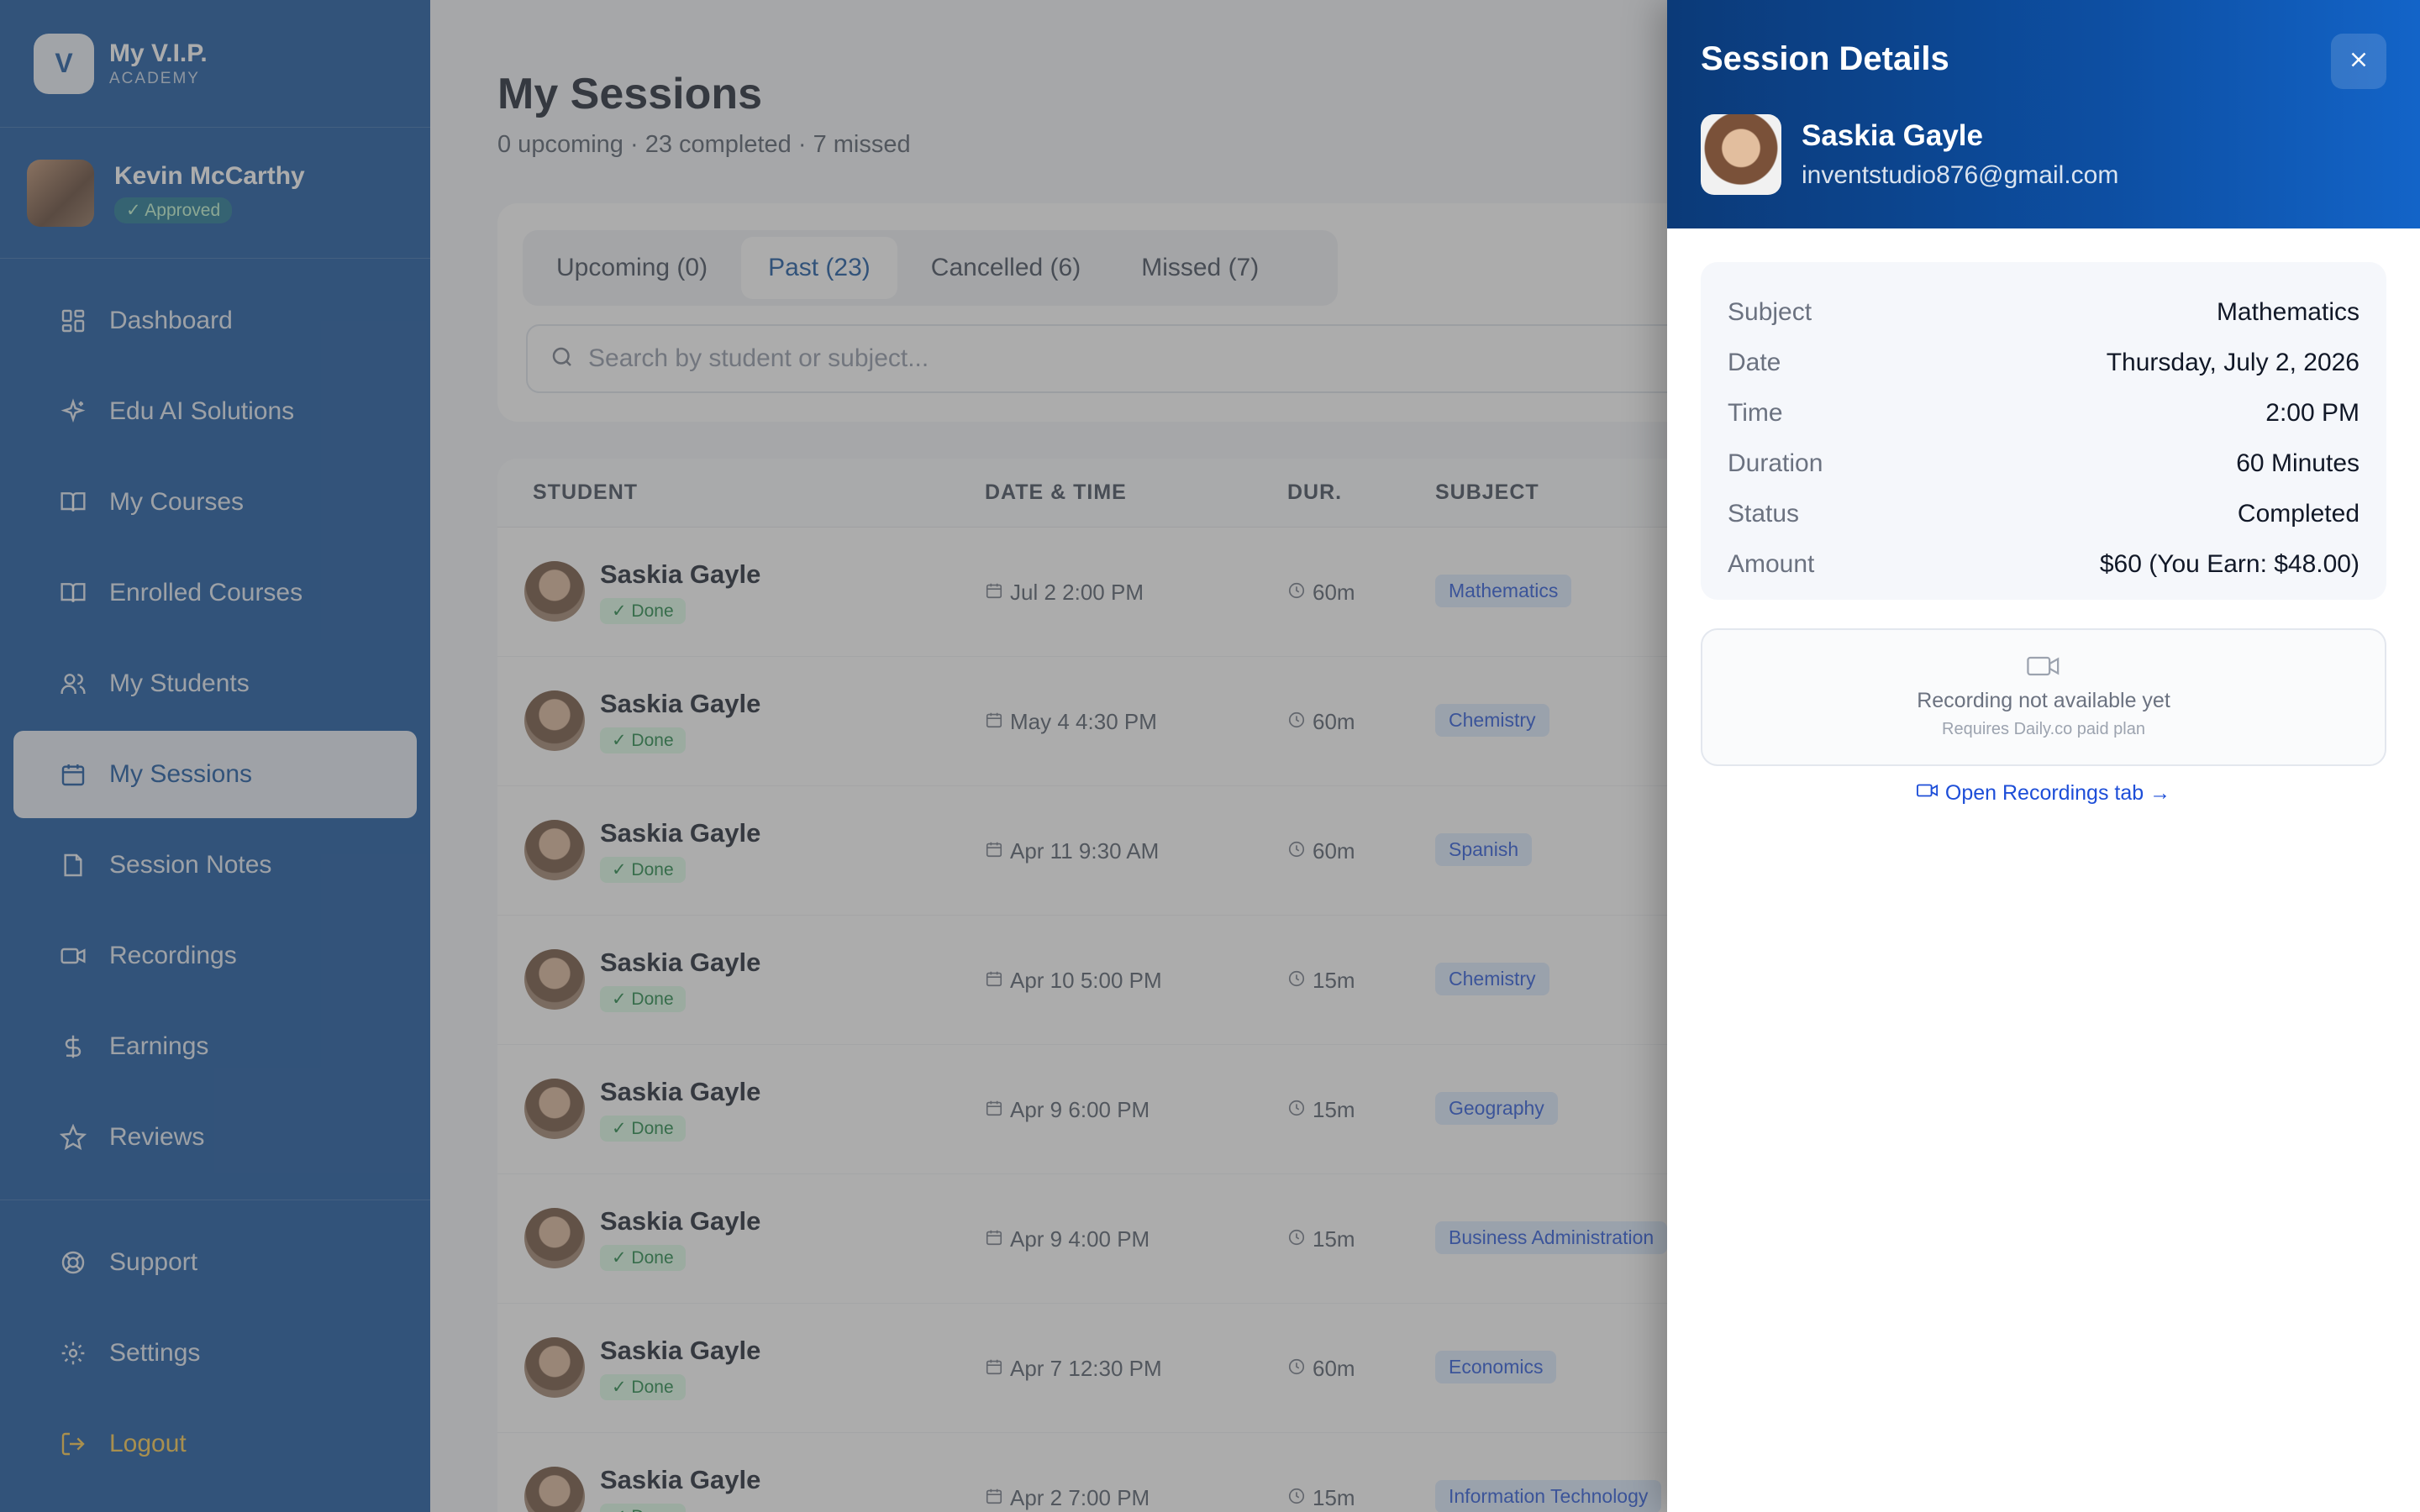 This screenshot has height=1512, width=2420. What do you see at coordinates (2298, 514) in the screenshot?
I see `detail-value: Completed` at bounding box center [2298, 514].